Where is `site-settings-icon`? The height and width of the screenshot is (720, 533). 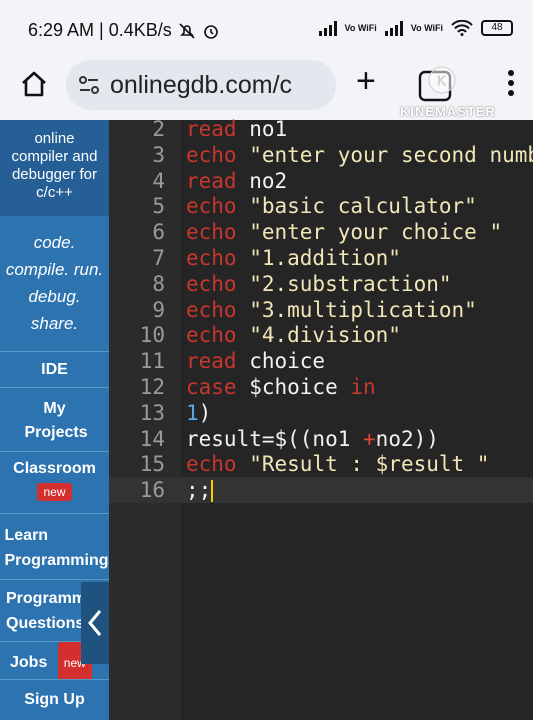
site-settings-icon is located at coordinates (89, 85).